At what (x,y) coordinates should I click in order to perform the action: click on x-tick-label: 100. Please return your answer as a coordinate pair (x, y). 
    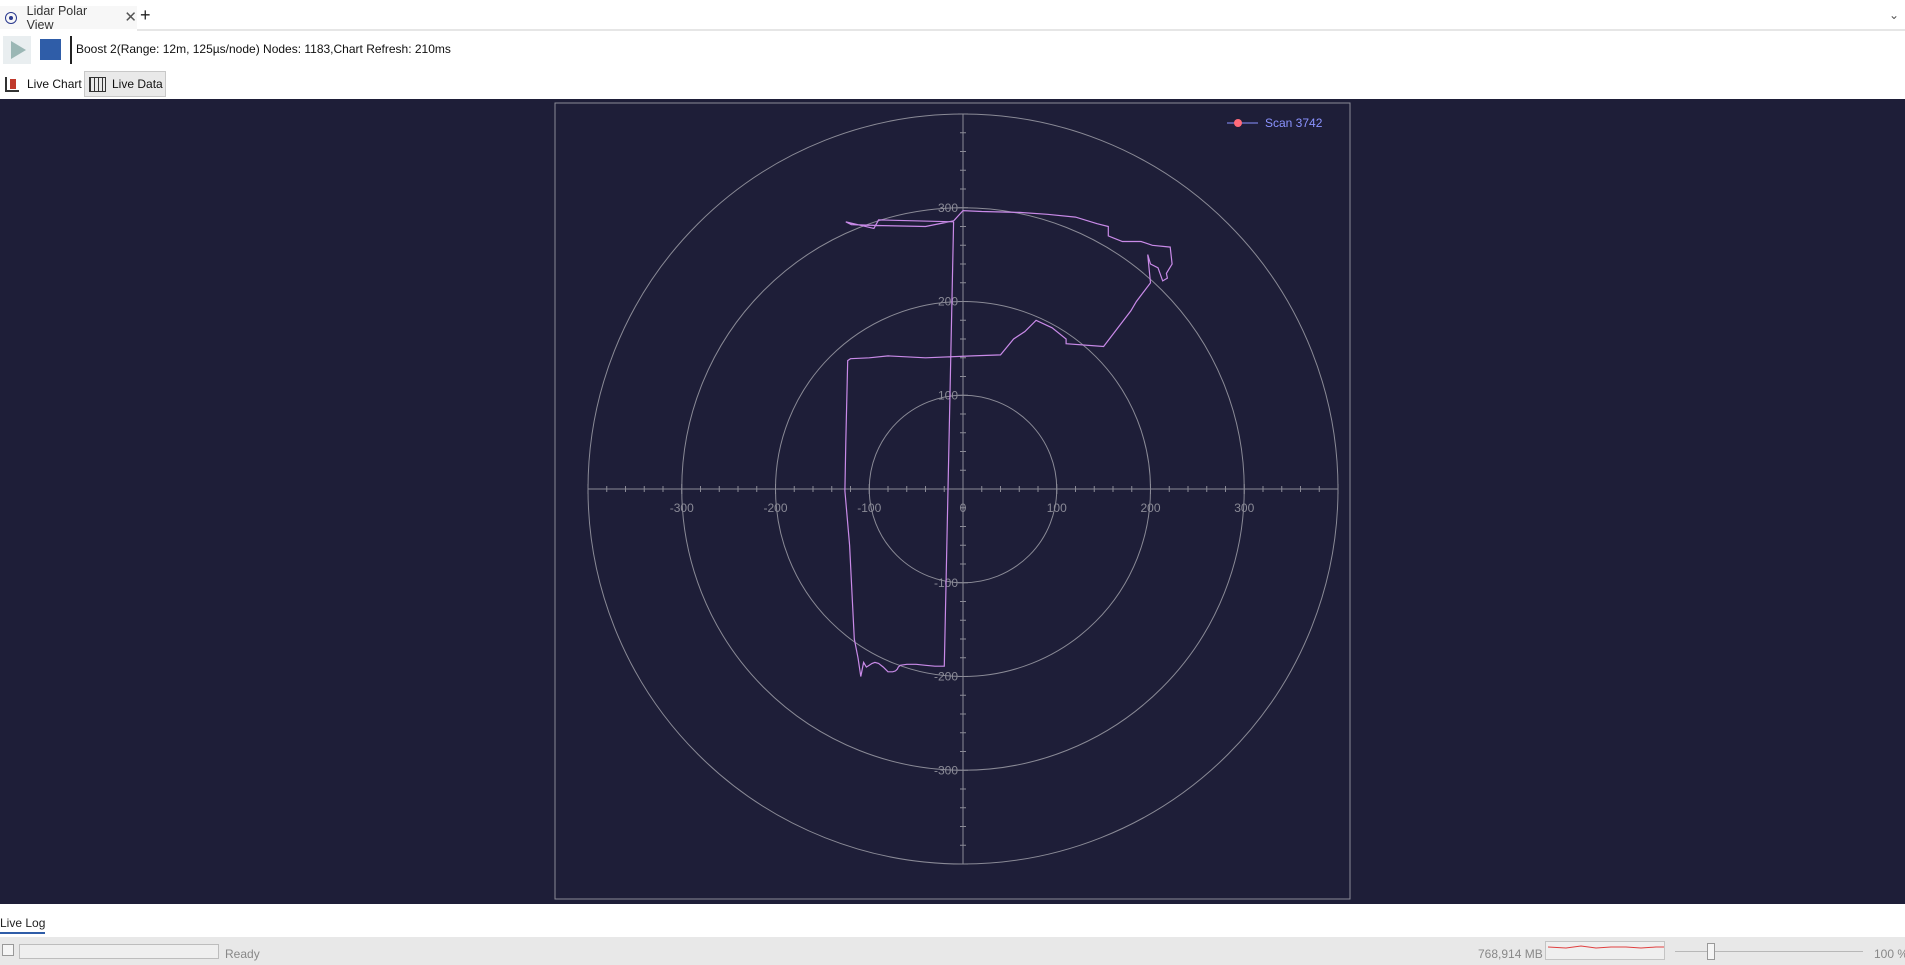
    Looking at the image, I should click on (1057, 508).